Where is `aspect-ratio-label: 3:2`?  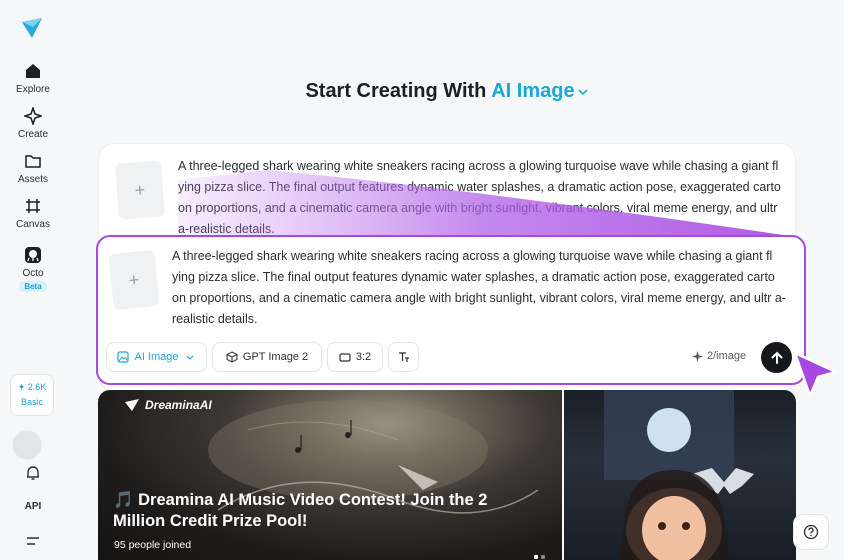 aspect-ratio-label: 3:2 is located at coordinates (363, 357).